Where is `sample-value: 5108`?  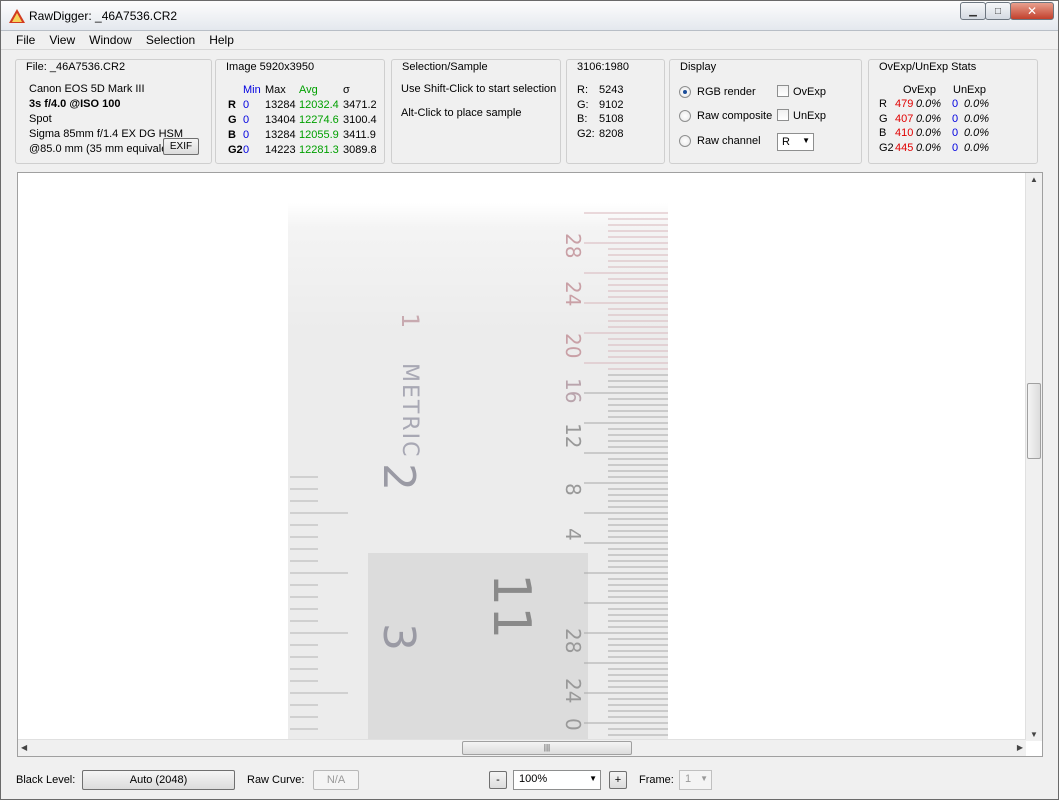
sample-value: 5108 is located at coordinates (611, 119).